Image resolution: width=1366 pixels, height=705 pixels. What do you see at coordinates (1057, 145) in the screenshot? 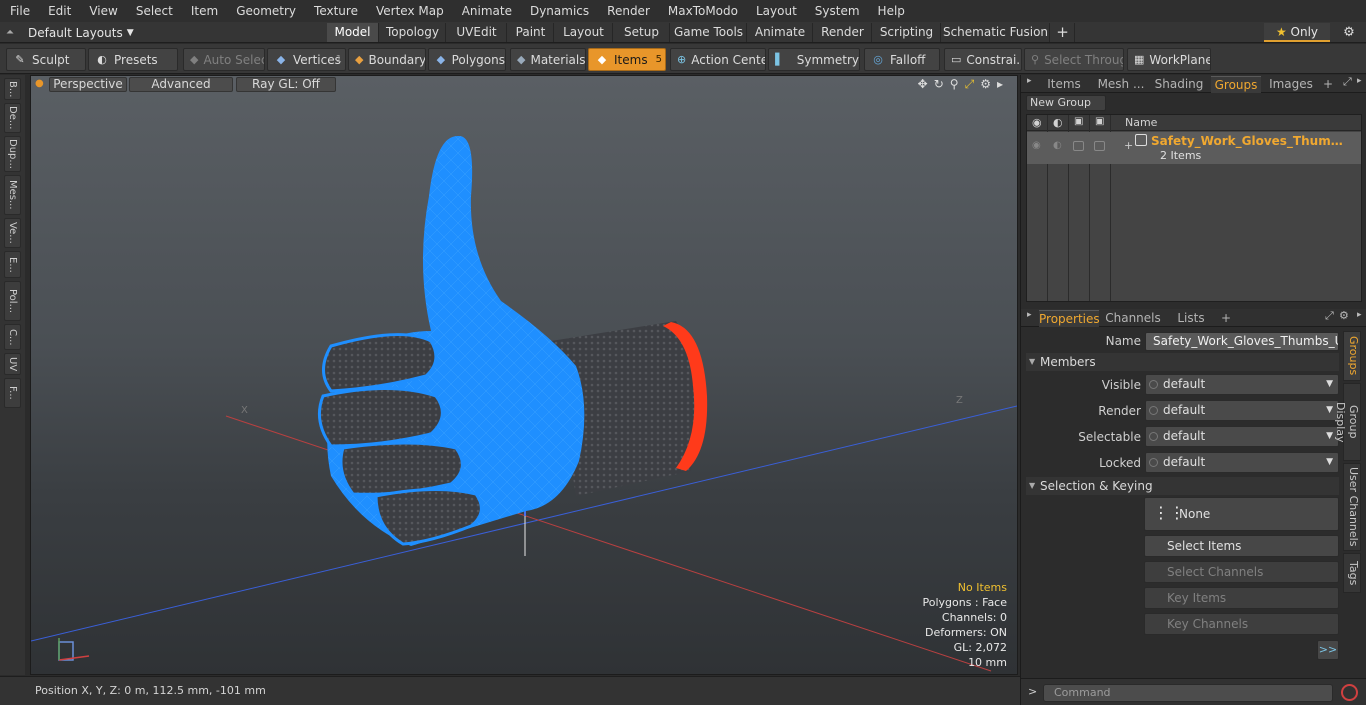
I see `row-render-icon: ◐` at bounding box center [1057, 145].